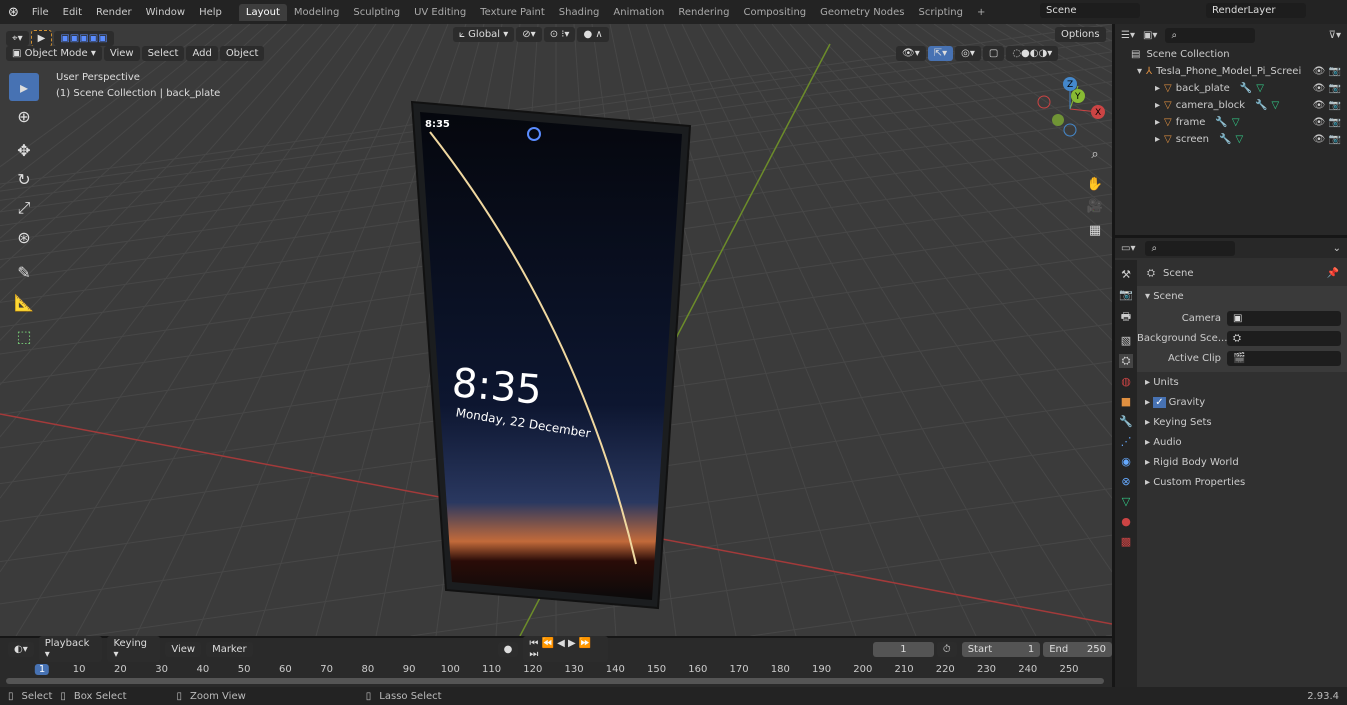 The image size is (1347, 705). What do you see at coordinates (1126, 361) in the screenshot?
I see `scene-tab-icon: ⛭` at bounding box center [1126, 361].